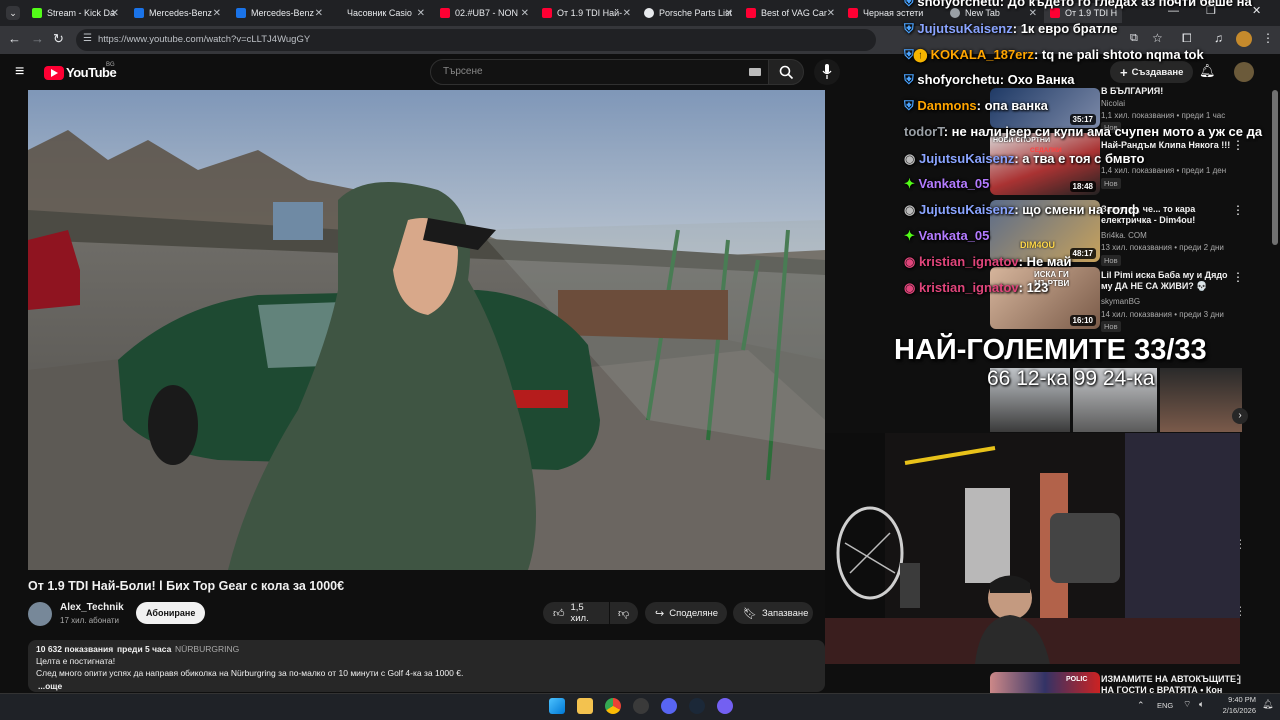  Describe the element at coordinates (641, 706) in the screenshot. I see `obs-icon` at that location.